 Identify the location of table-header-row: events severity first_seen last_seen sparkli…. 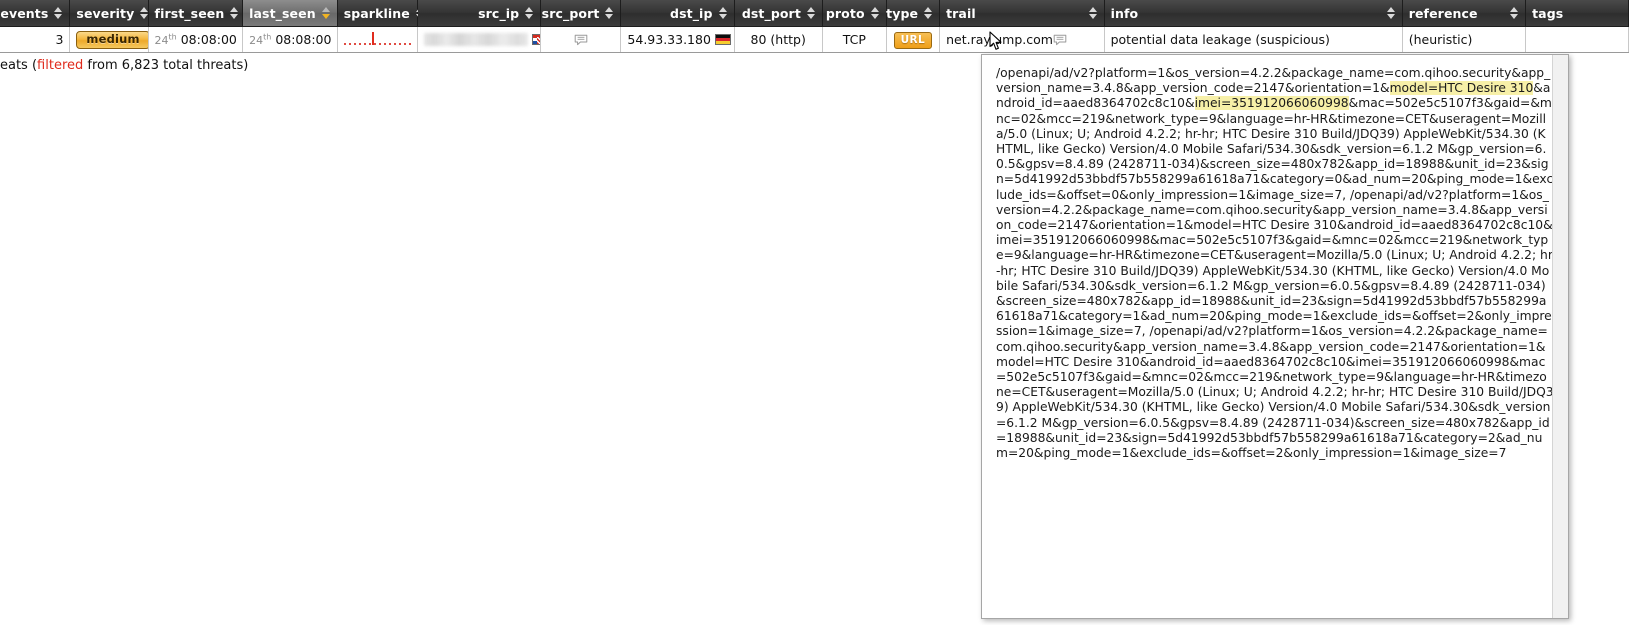
(814, 13).